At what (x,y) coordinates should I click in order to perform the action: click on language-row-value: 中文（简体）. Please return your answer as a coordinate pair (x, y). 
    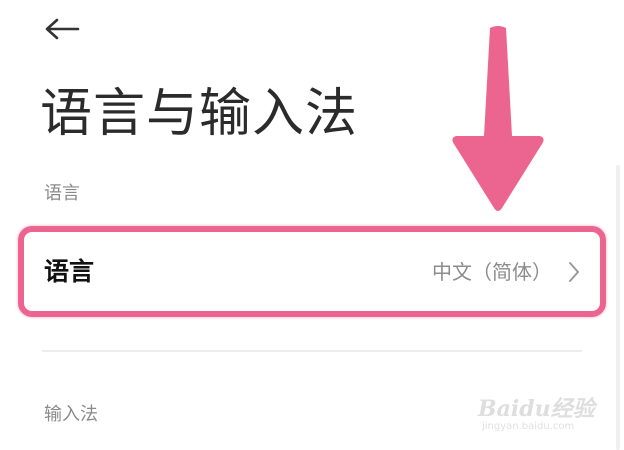
    Looking at the image, I should click on (492, 272).